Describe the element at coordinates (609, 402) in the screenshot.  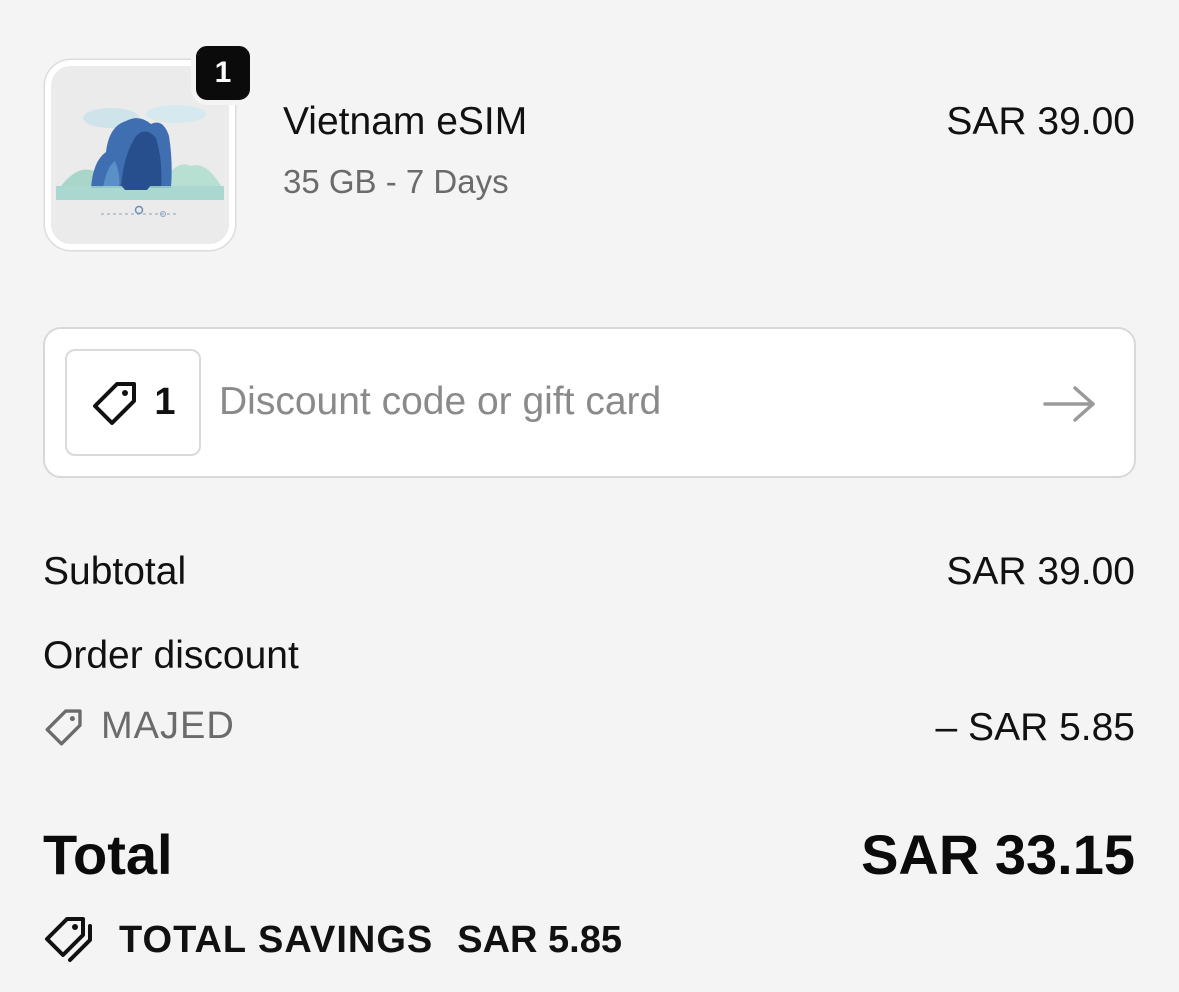
I see `discount-code-input` at that location.